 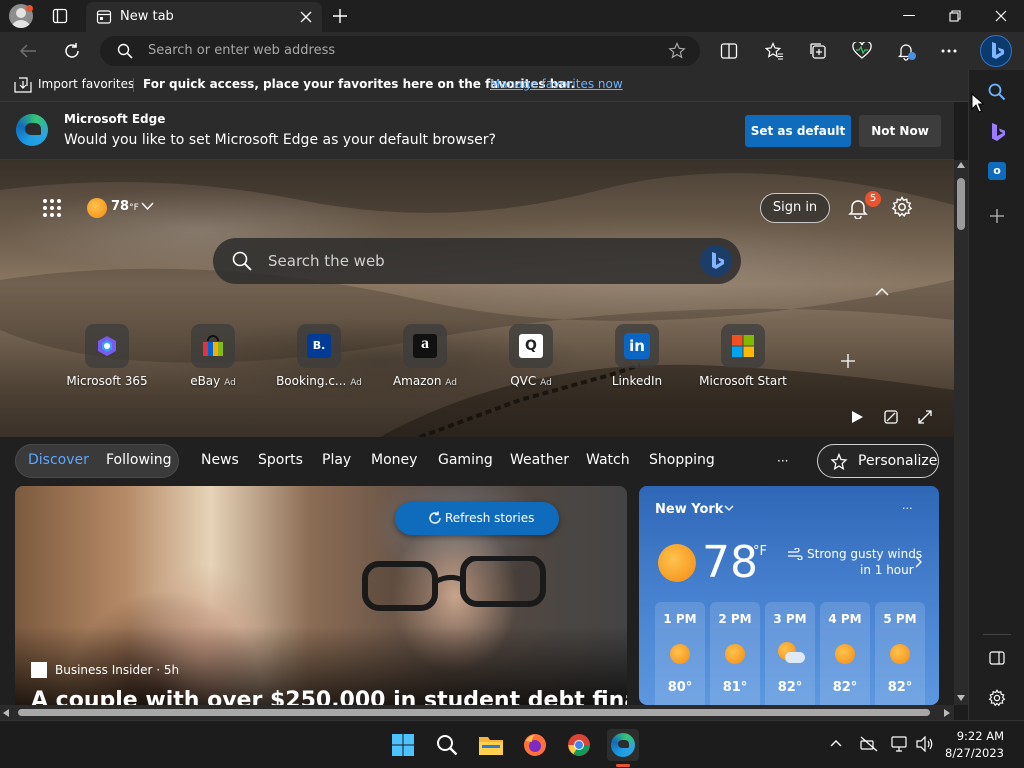 I want to click on scroll-right-arrow-icon, so click(x=947, y=713).